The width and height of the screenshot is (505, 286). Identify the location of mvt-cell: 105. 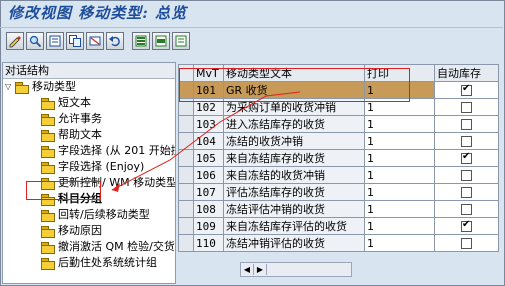
(208, 158).